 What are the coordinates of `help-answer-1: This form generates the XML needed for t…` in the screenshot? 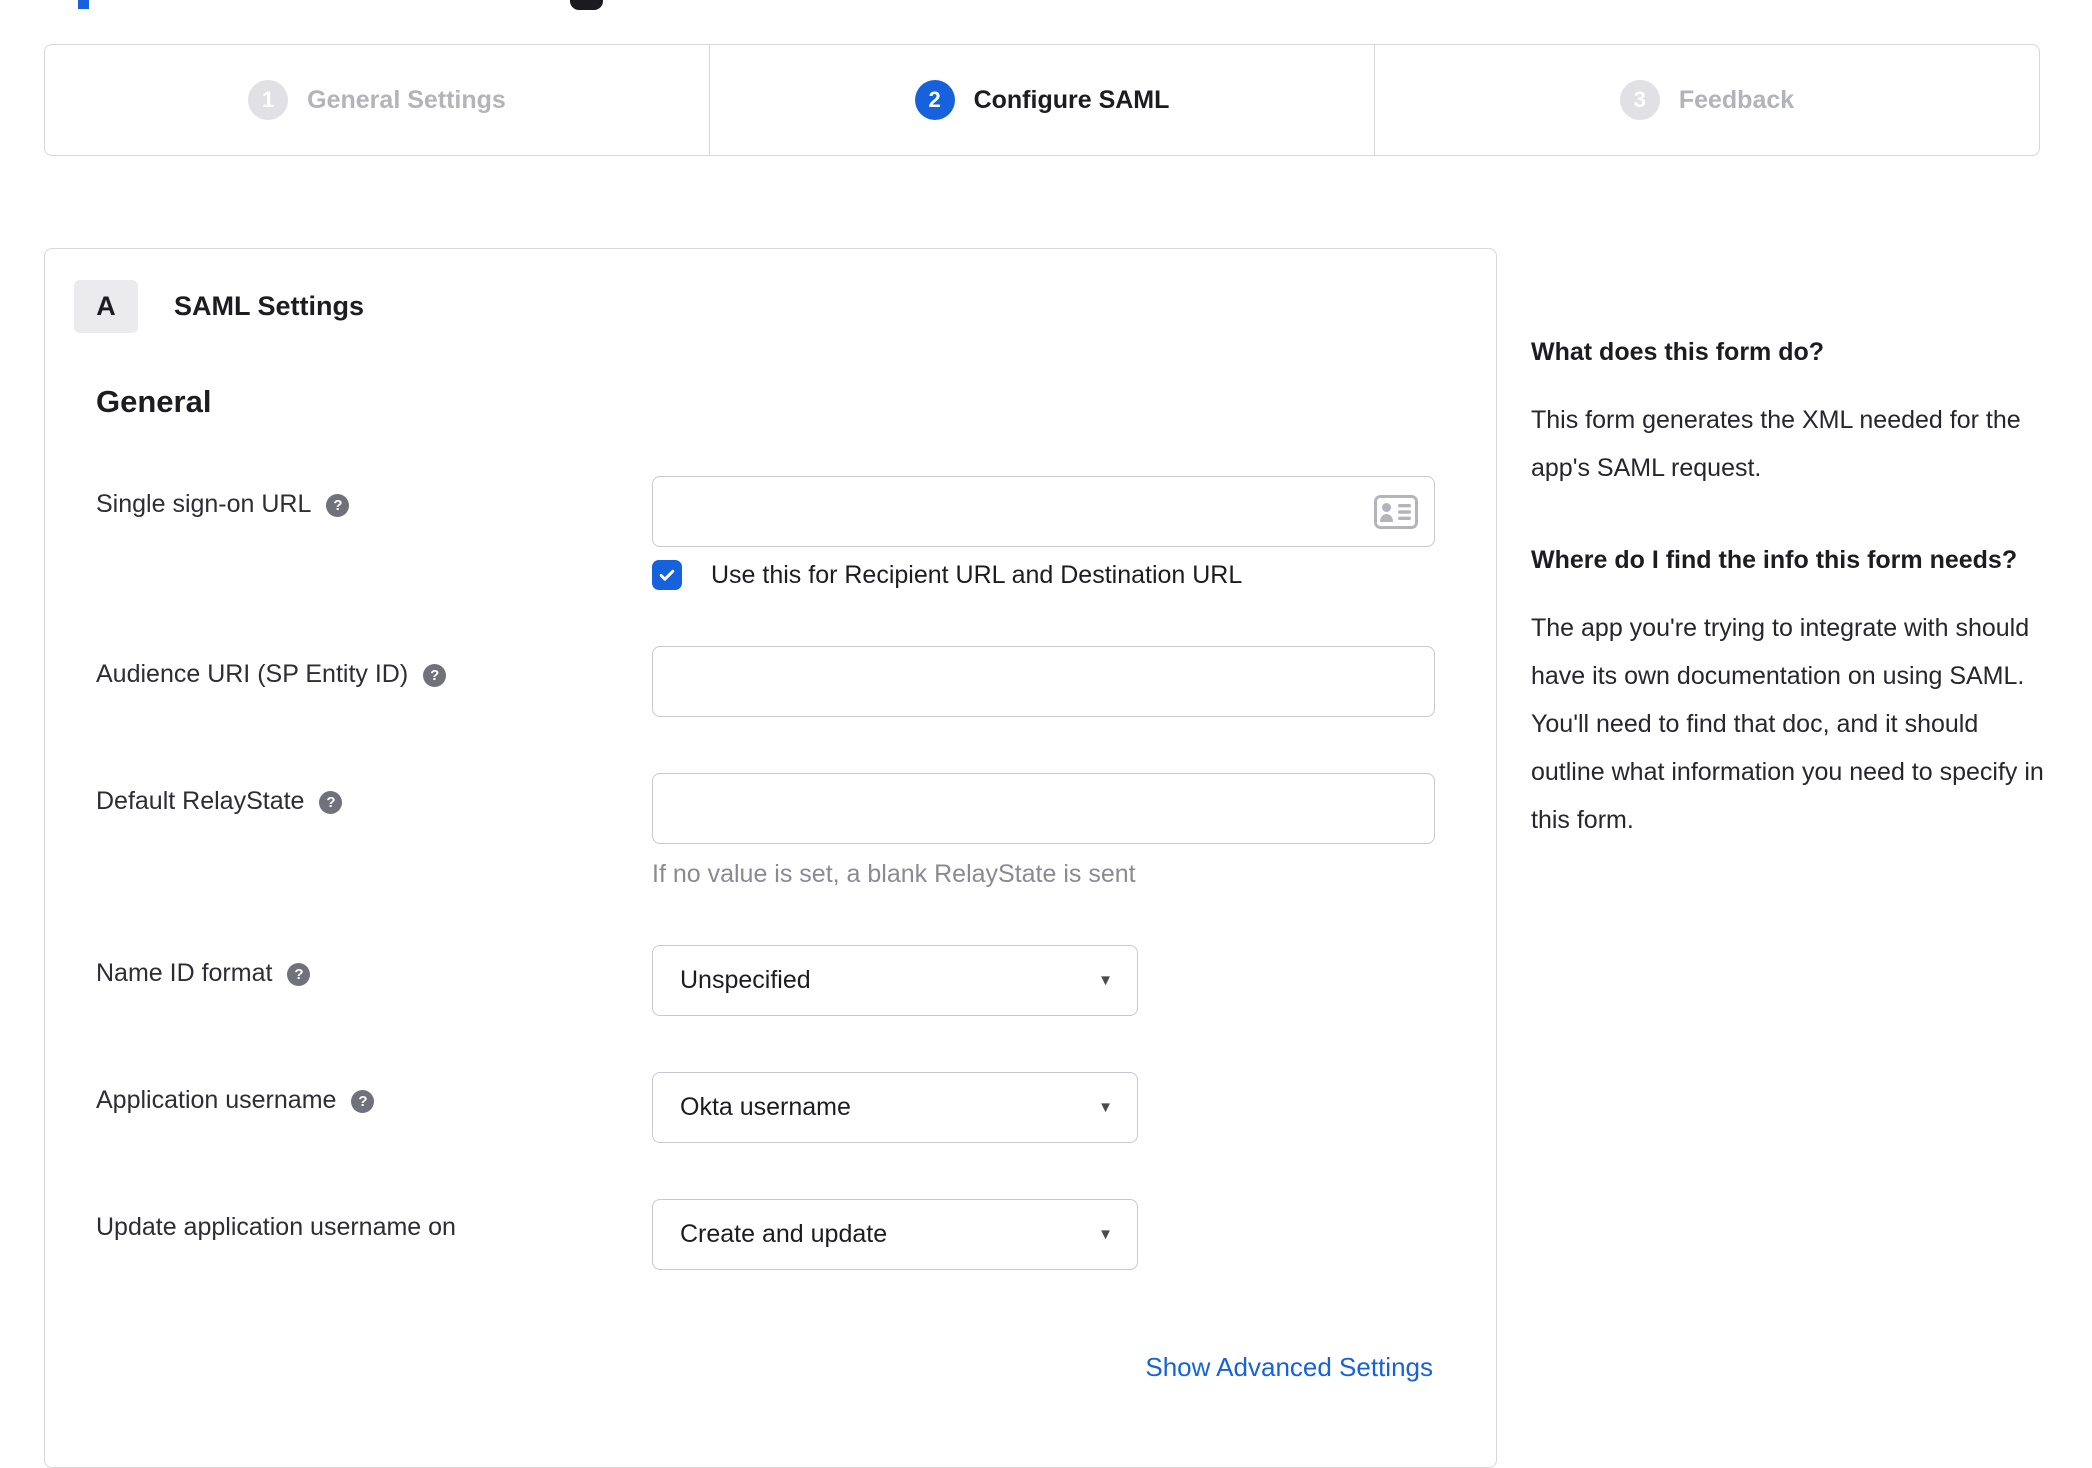 It's located at (1776, 444).